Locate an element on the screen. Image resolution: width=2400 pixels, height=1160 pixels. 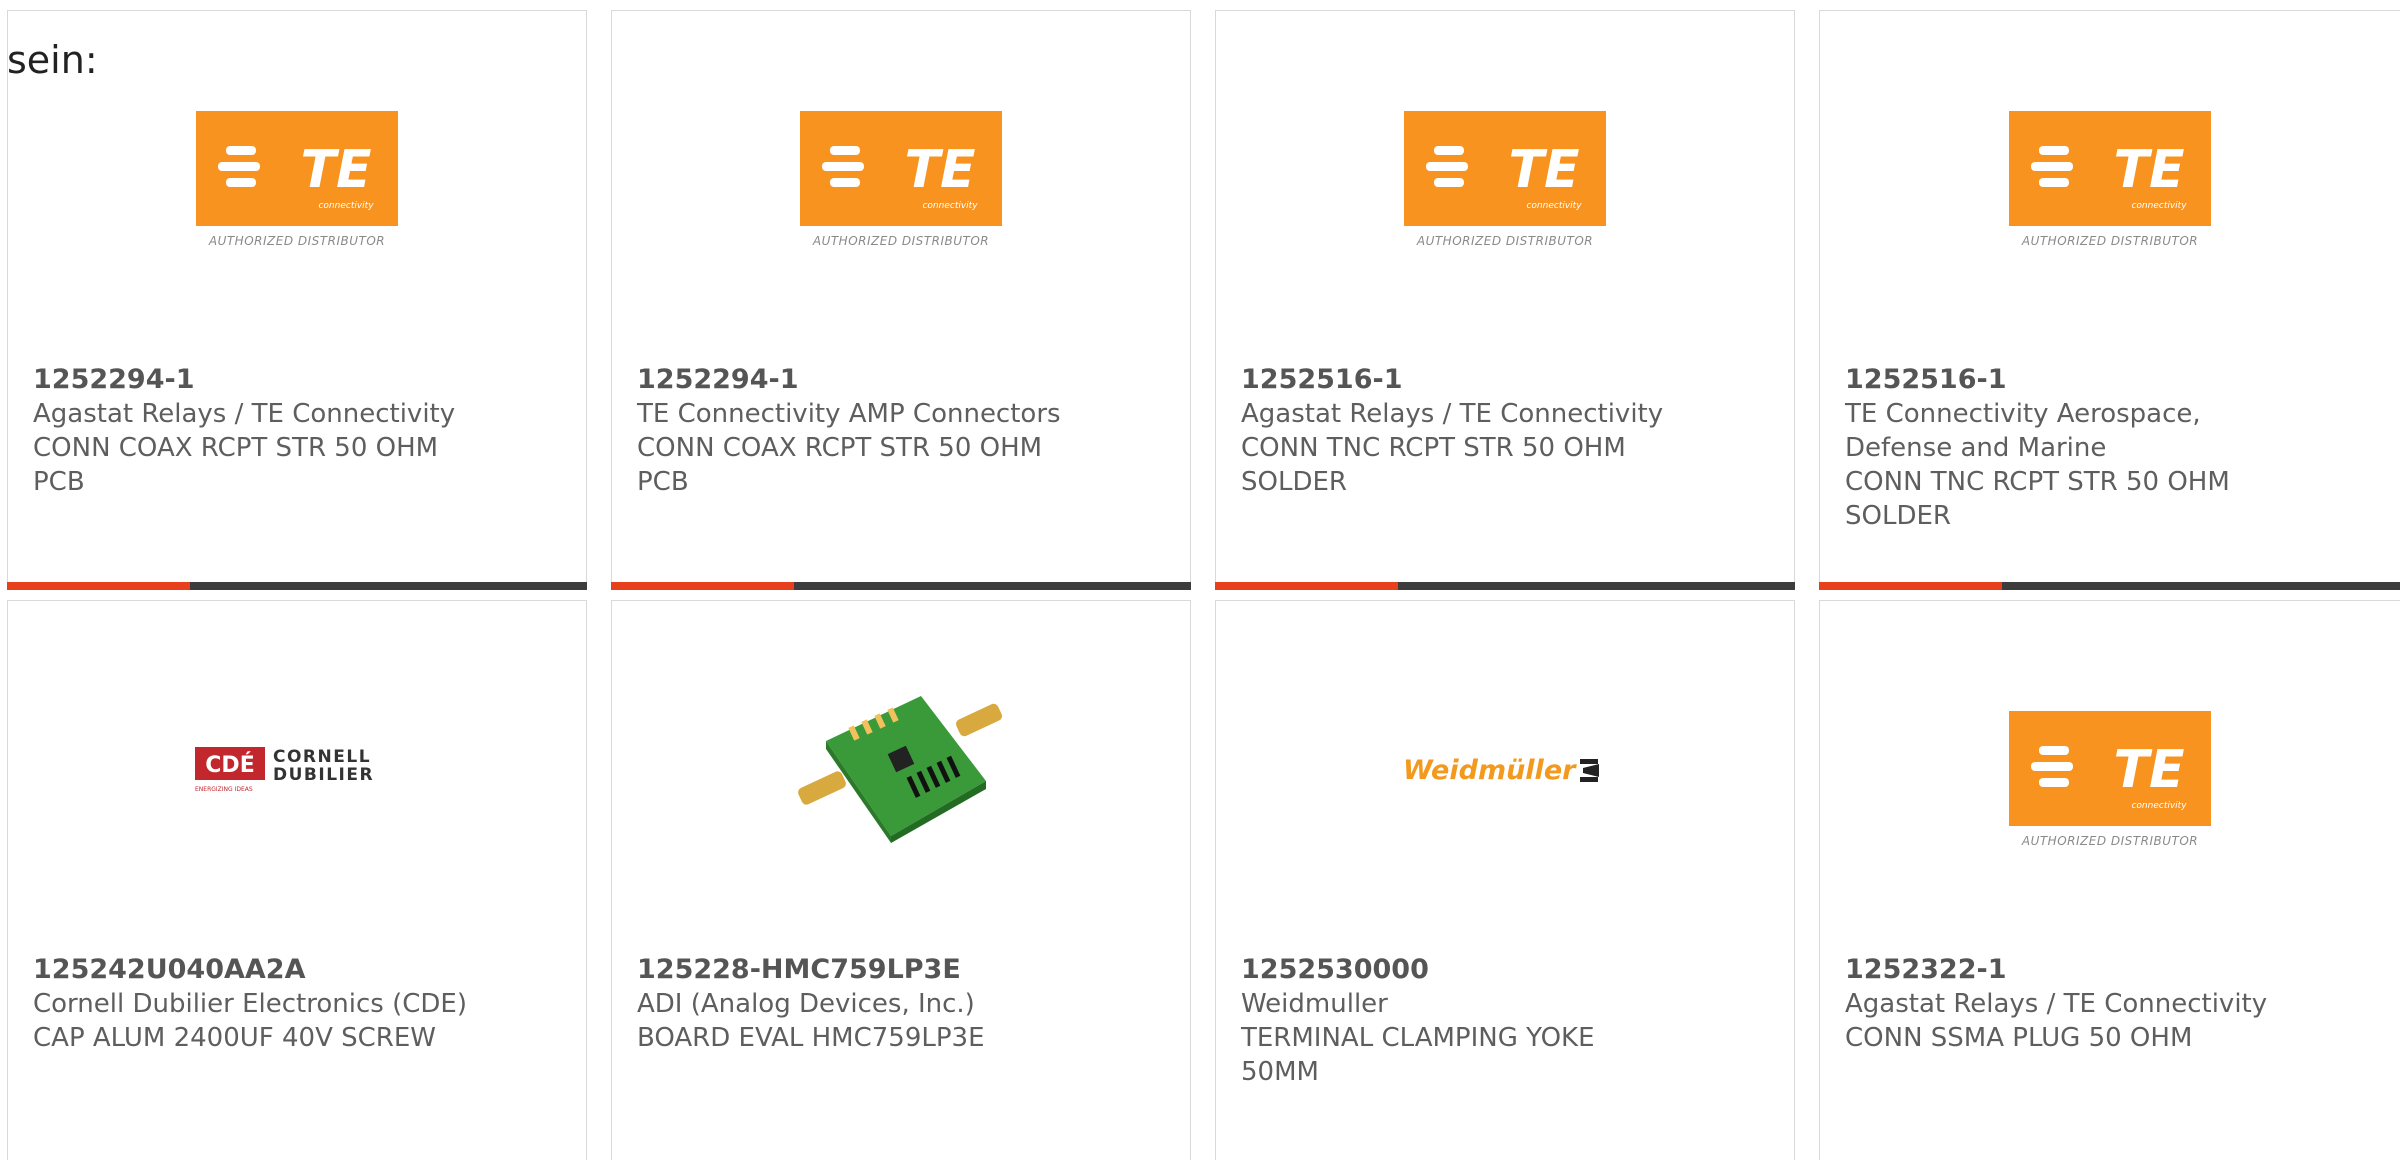
cde-logo-icon: CDÉ CORNELL DUBILIER ENERGIZING IDEAS is located at coordinates (284, 770).